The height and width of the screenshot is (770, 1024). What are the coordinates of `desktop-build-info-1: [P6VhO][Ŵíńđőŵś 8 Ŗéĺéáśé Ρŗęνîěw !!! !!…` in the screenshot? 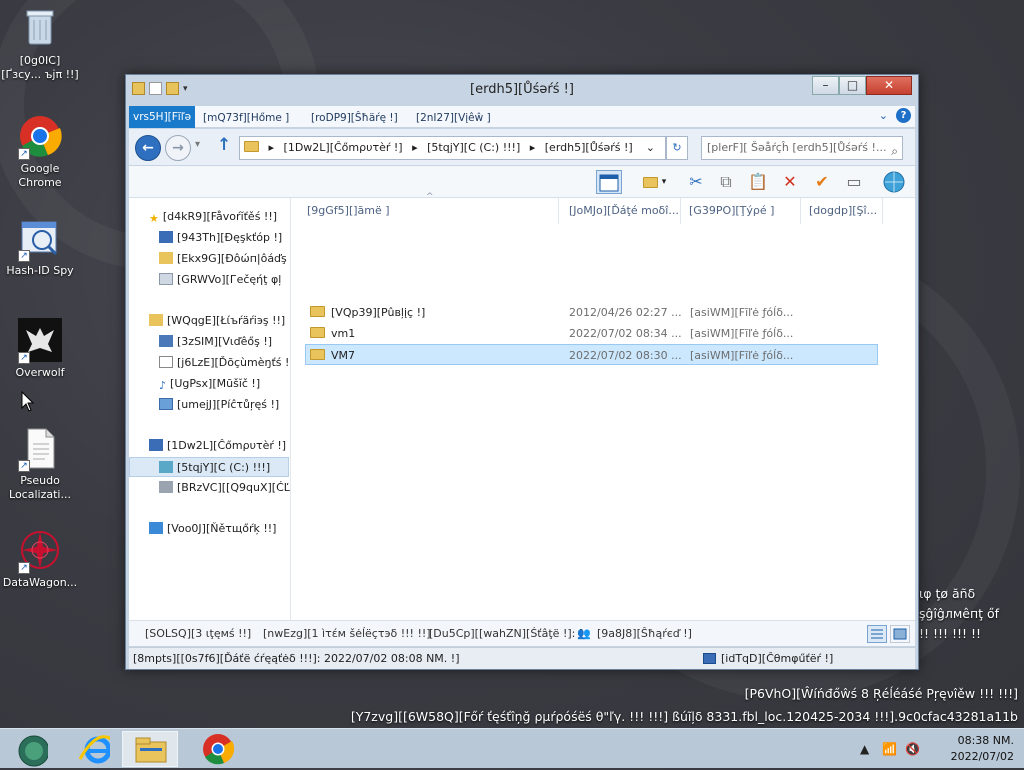 It's located at (881, 693).